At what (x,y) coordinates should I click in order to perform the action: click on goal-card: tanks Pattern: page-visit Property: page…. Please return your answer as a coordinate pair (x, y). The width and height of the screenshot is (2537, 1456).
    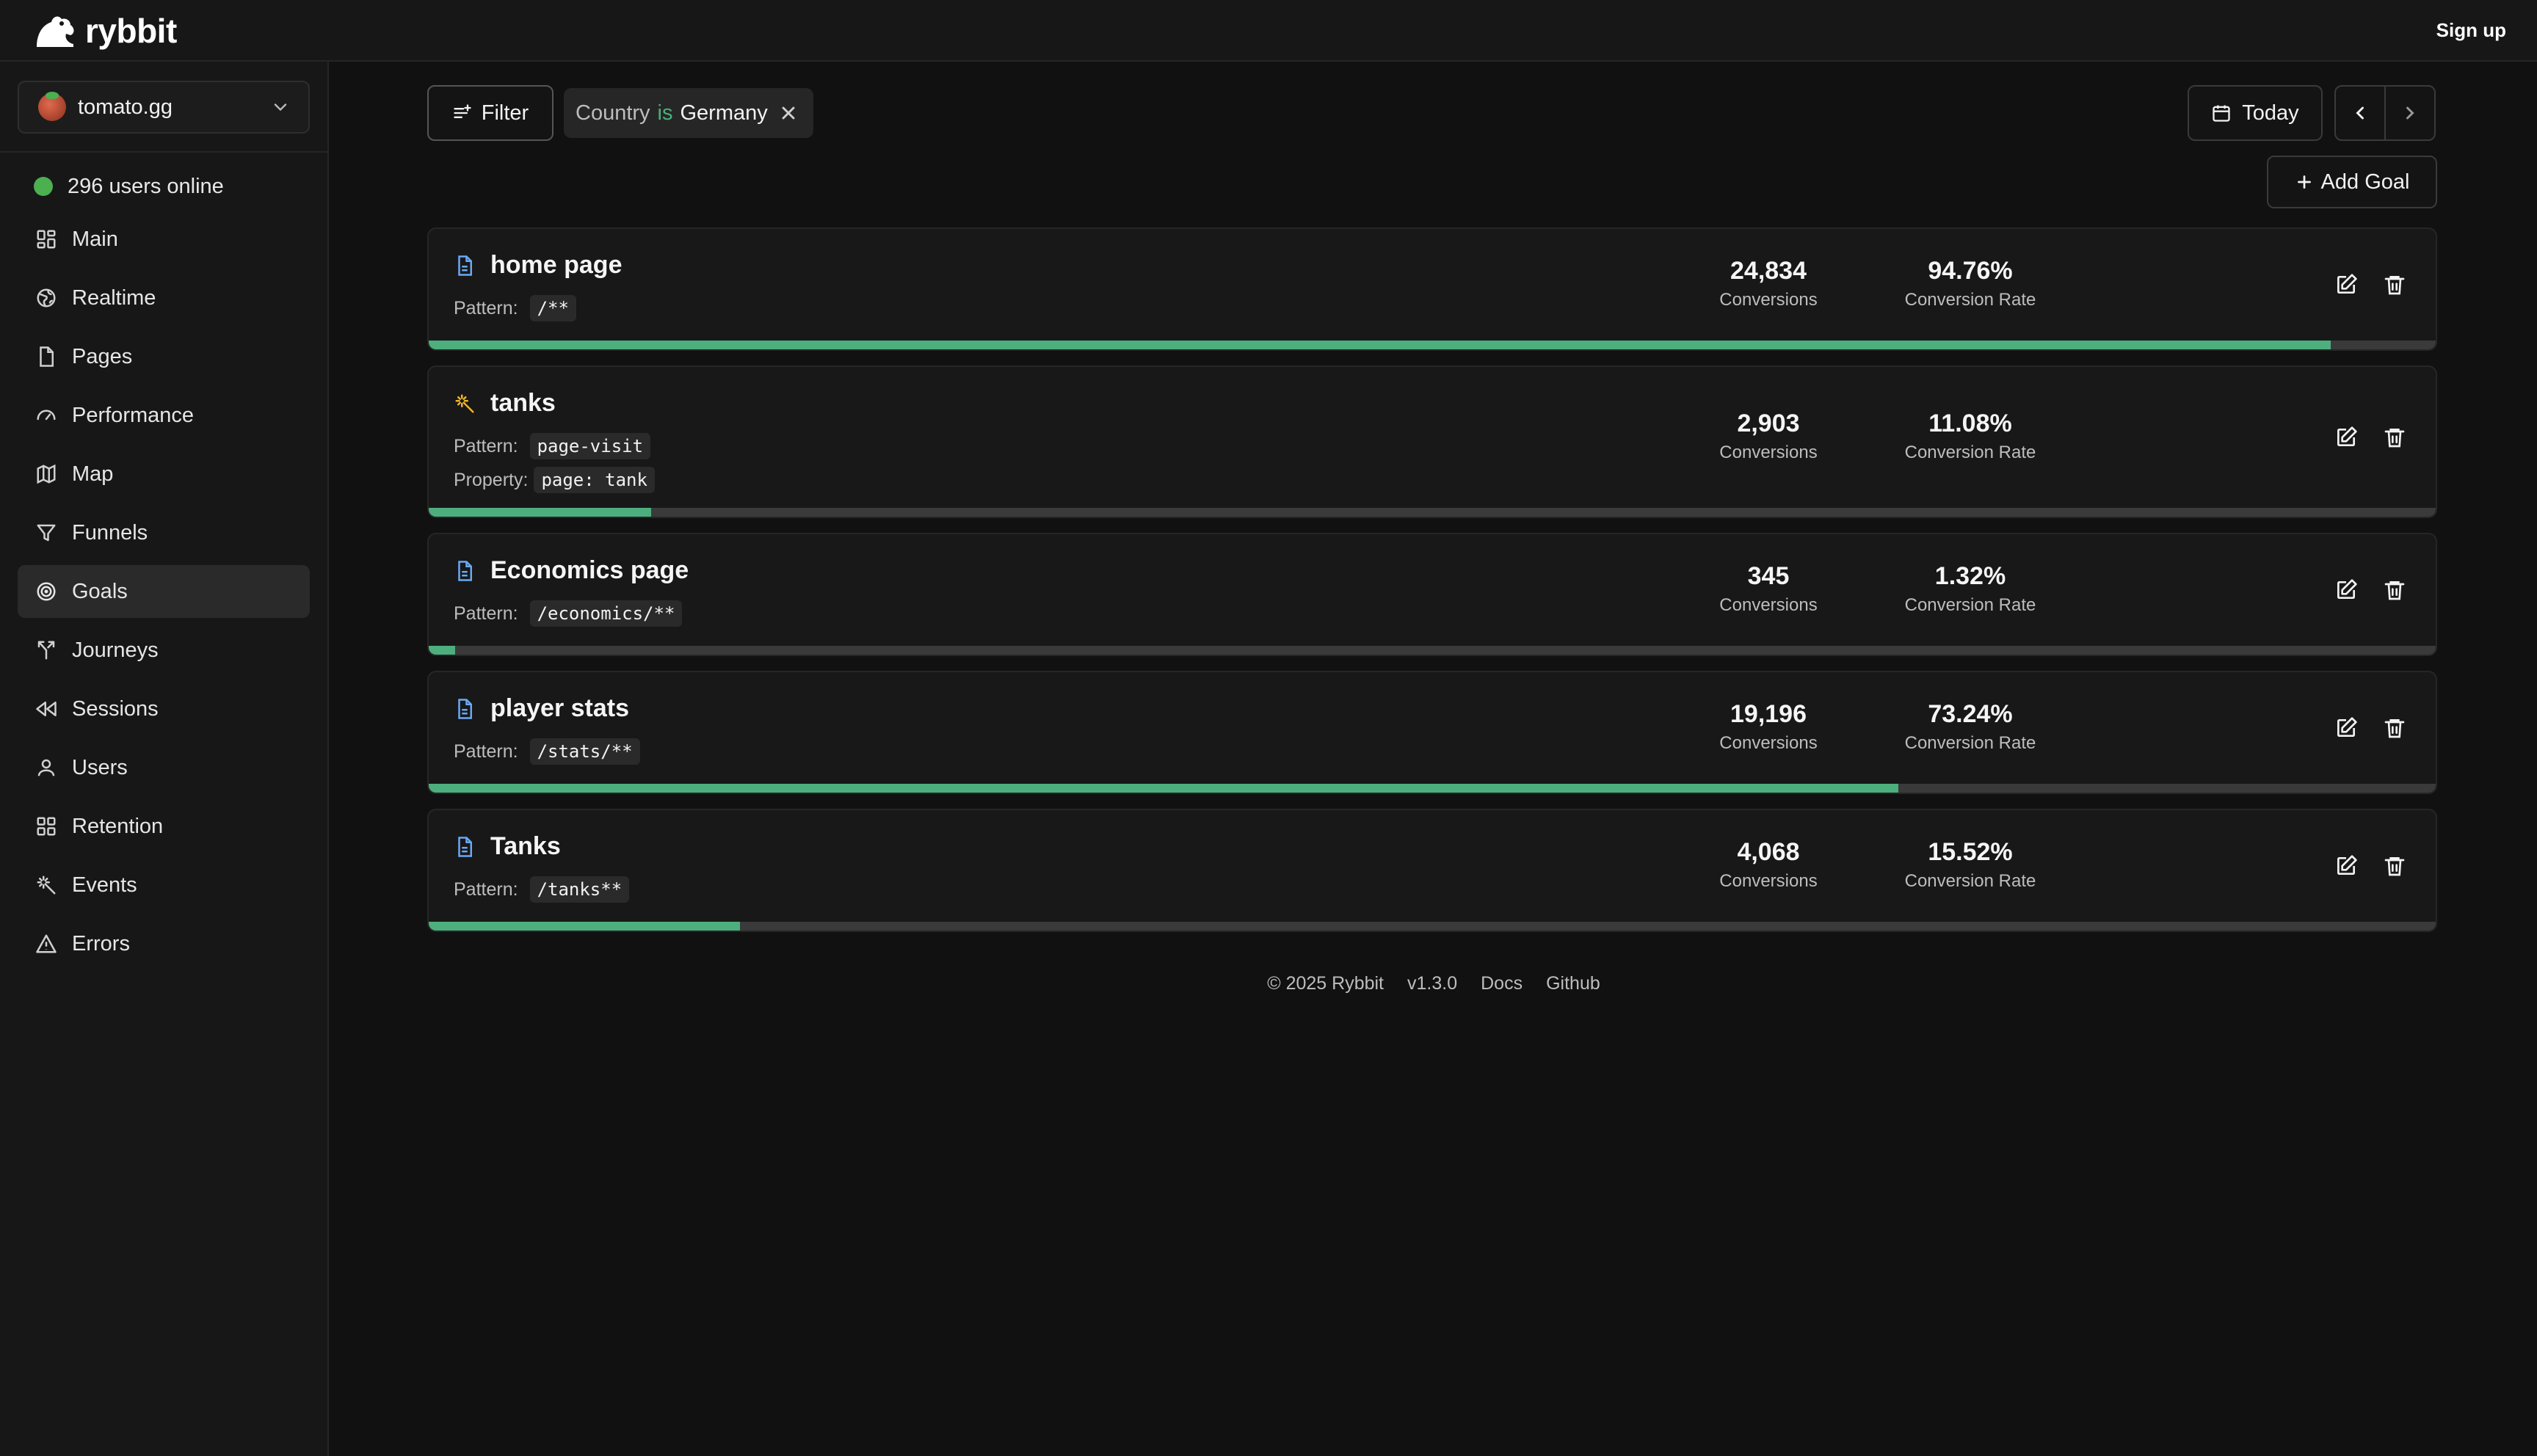
    Looking at the image, I should click on (1432, 442).